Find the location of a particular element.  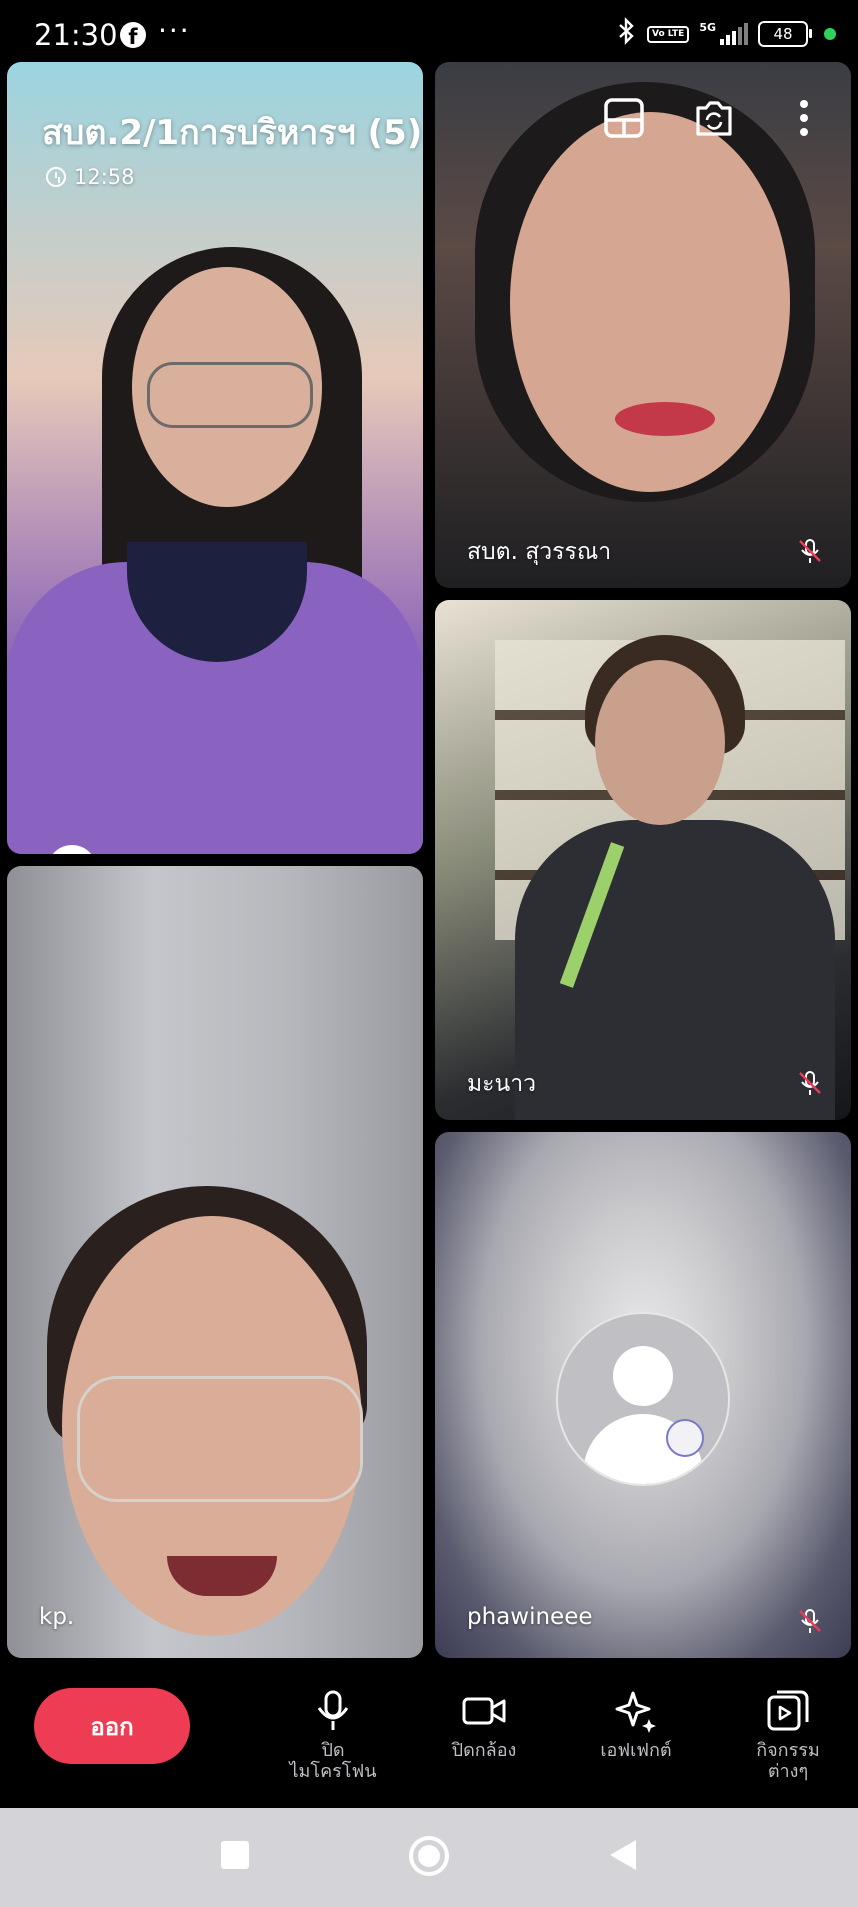

status-bar: 21:30 f ··· Vo LTE 5G 48 is located at coordinates (429, 31).